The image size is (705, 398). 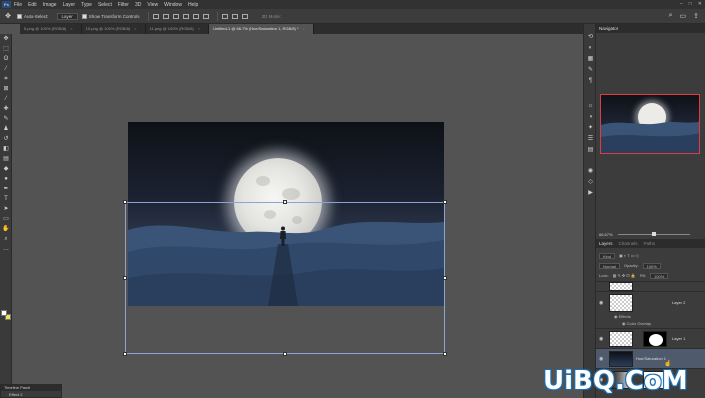 I want to click on tab-doc-1: 5.png @ 100% (RGB/8) ×, so click(x=51, y=29).